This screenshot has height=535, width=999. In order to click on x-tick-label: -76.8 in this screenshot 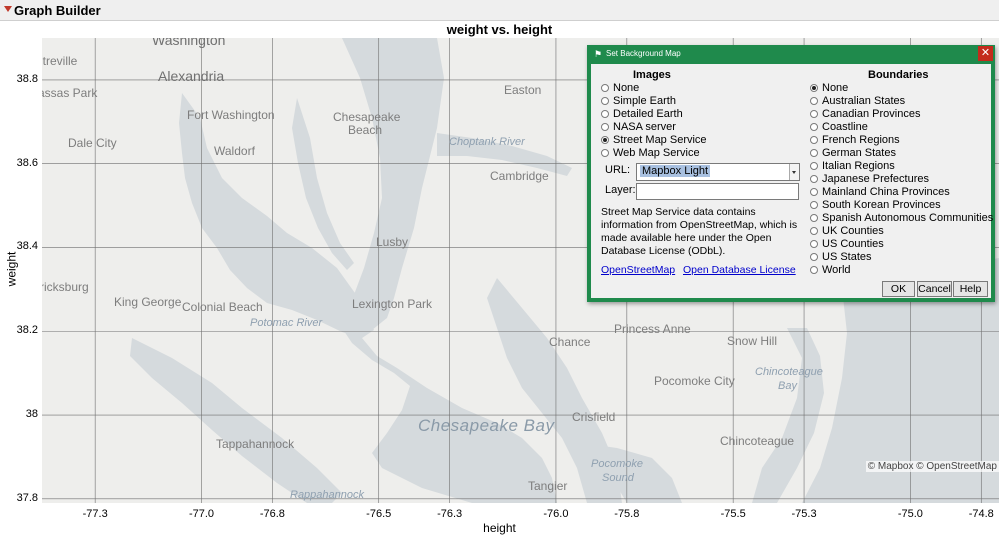, I will do `click(272, 514)`.